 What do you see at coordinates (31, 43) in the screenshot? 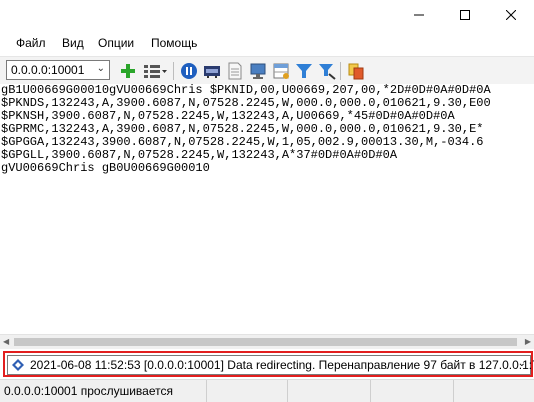
I see `menu-file: Файл` at bounding box center [31, 43].